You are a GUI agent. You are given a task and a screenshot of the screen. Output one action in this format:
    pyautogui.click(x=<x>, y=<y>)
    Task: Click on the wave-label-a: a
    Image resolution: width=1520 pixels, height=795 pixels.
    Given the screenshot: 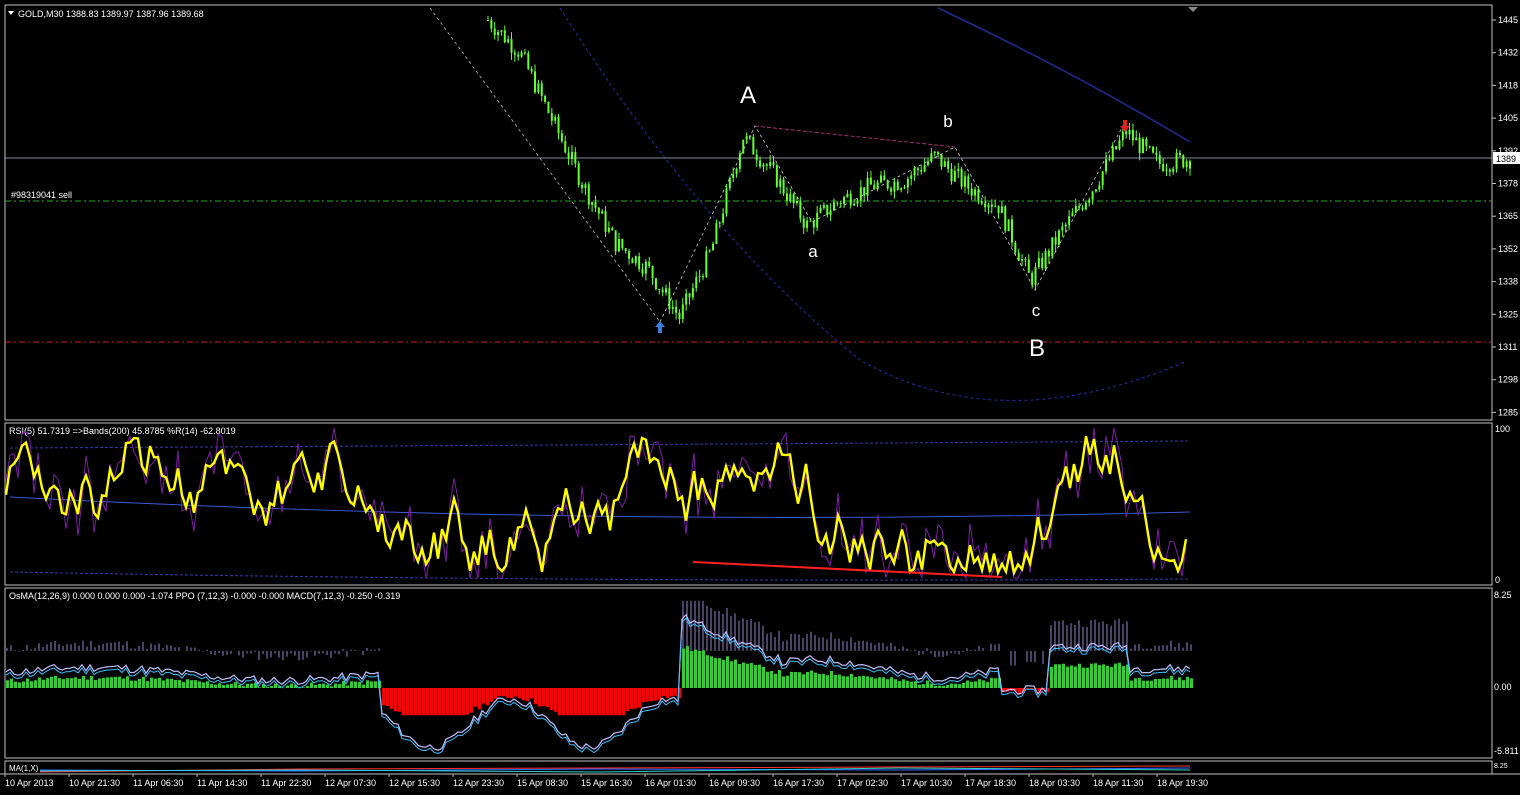 What is the action you would take?
    pyautogui.click(x=813, y=251)
    